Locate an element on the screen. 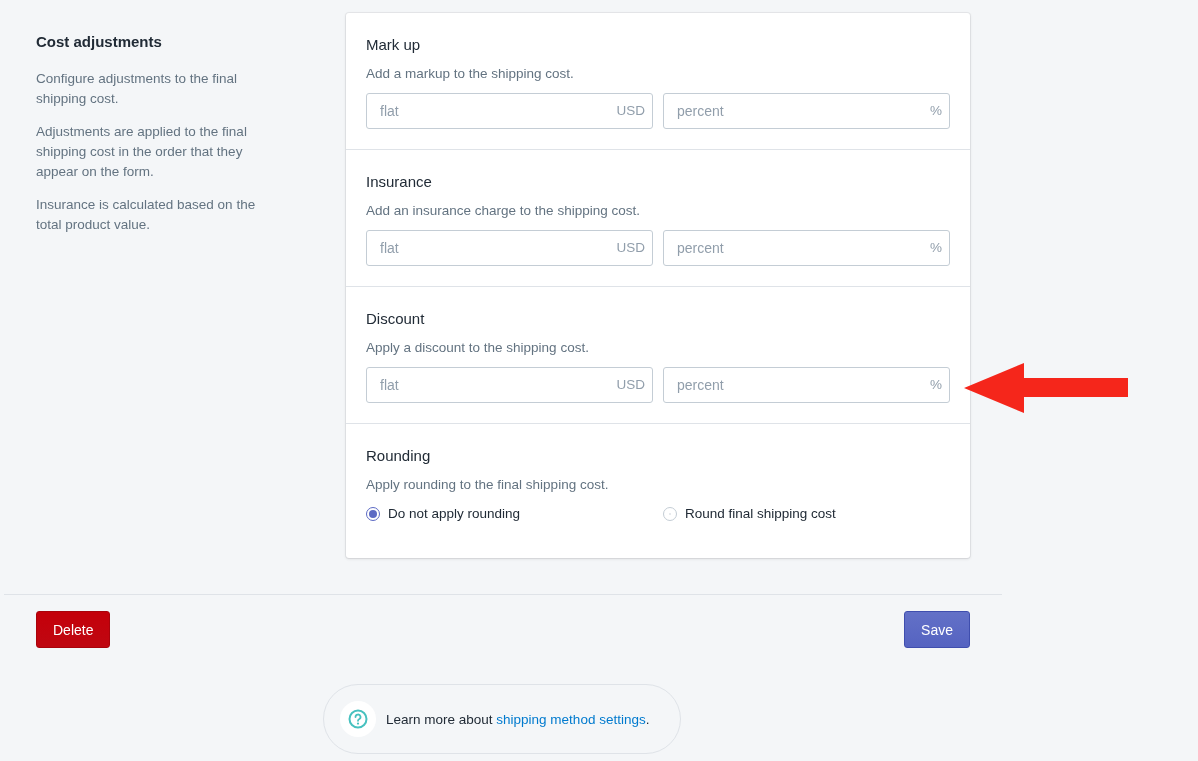  section-title: Insurance is located at coordinates (399, 182).